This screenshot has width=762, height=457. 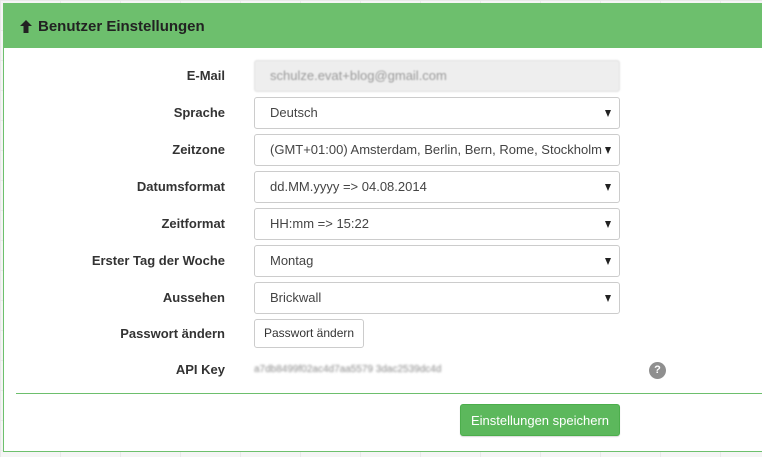 What do you see at coordinates (193, 223) in the screenshot?
I see `time-format-label: Zeitformat` at bounding box center [193, 223].